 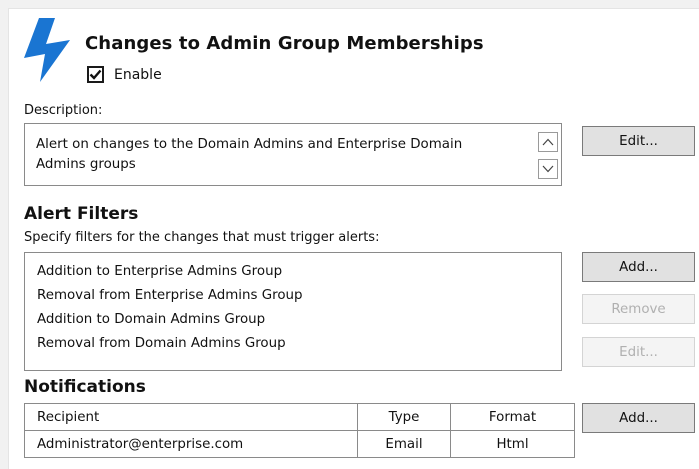 I want to click on recipient-cell: Administrator@enterprise.com, so click(x=191, y=444).